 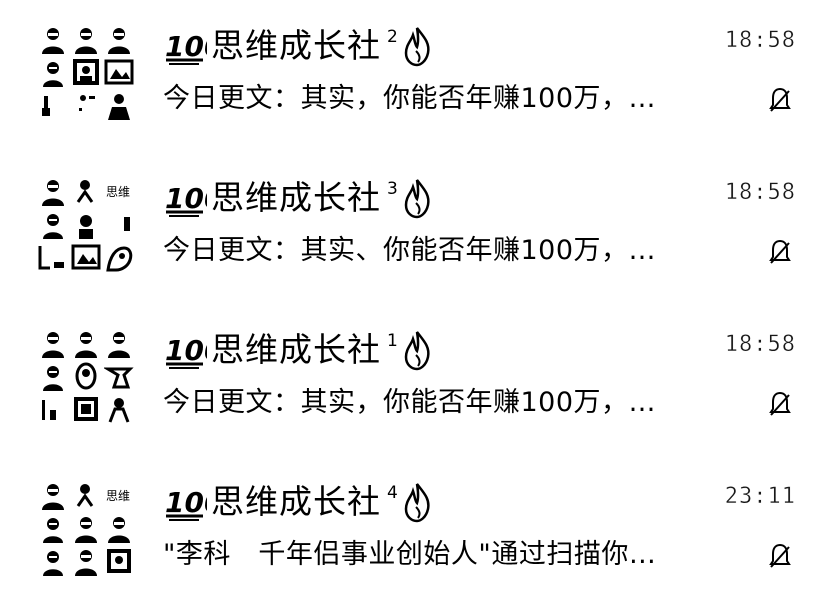 I want to click on group-number: 3, so click(x=392, y=189).